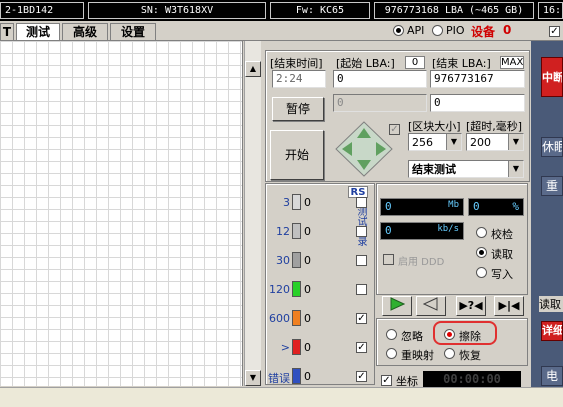  I want to click on scroll-down-arrow-icon: ▼, so click(253, 378).